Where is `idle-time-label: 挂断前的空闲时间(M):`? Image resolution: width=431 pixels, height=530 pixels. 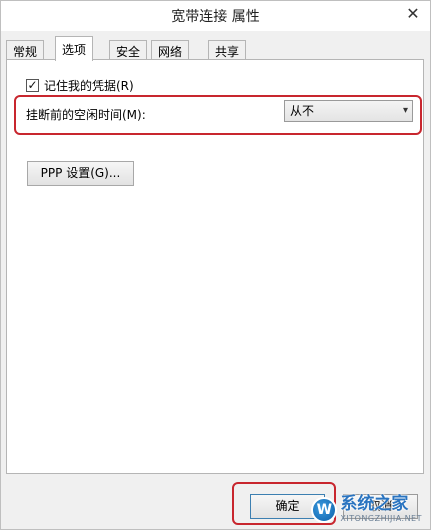
idle-time-label: 挂断前的空闲时间(M): is located at coordinates (86, 115).